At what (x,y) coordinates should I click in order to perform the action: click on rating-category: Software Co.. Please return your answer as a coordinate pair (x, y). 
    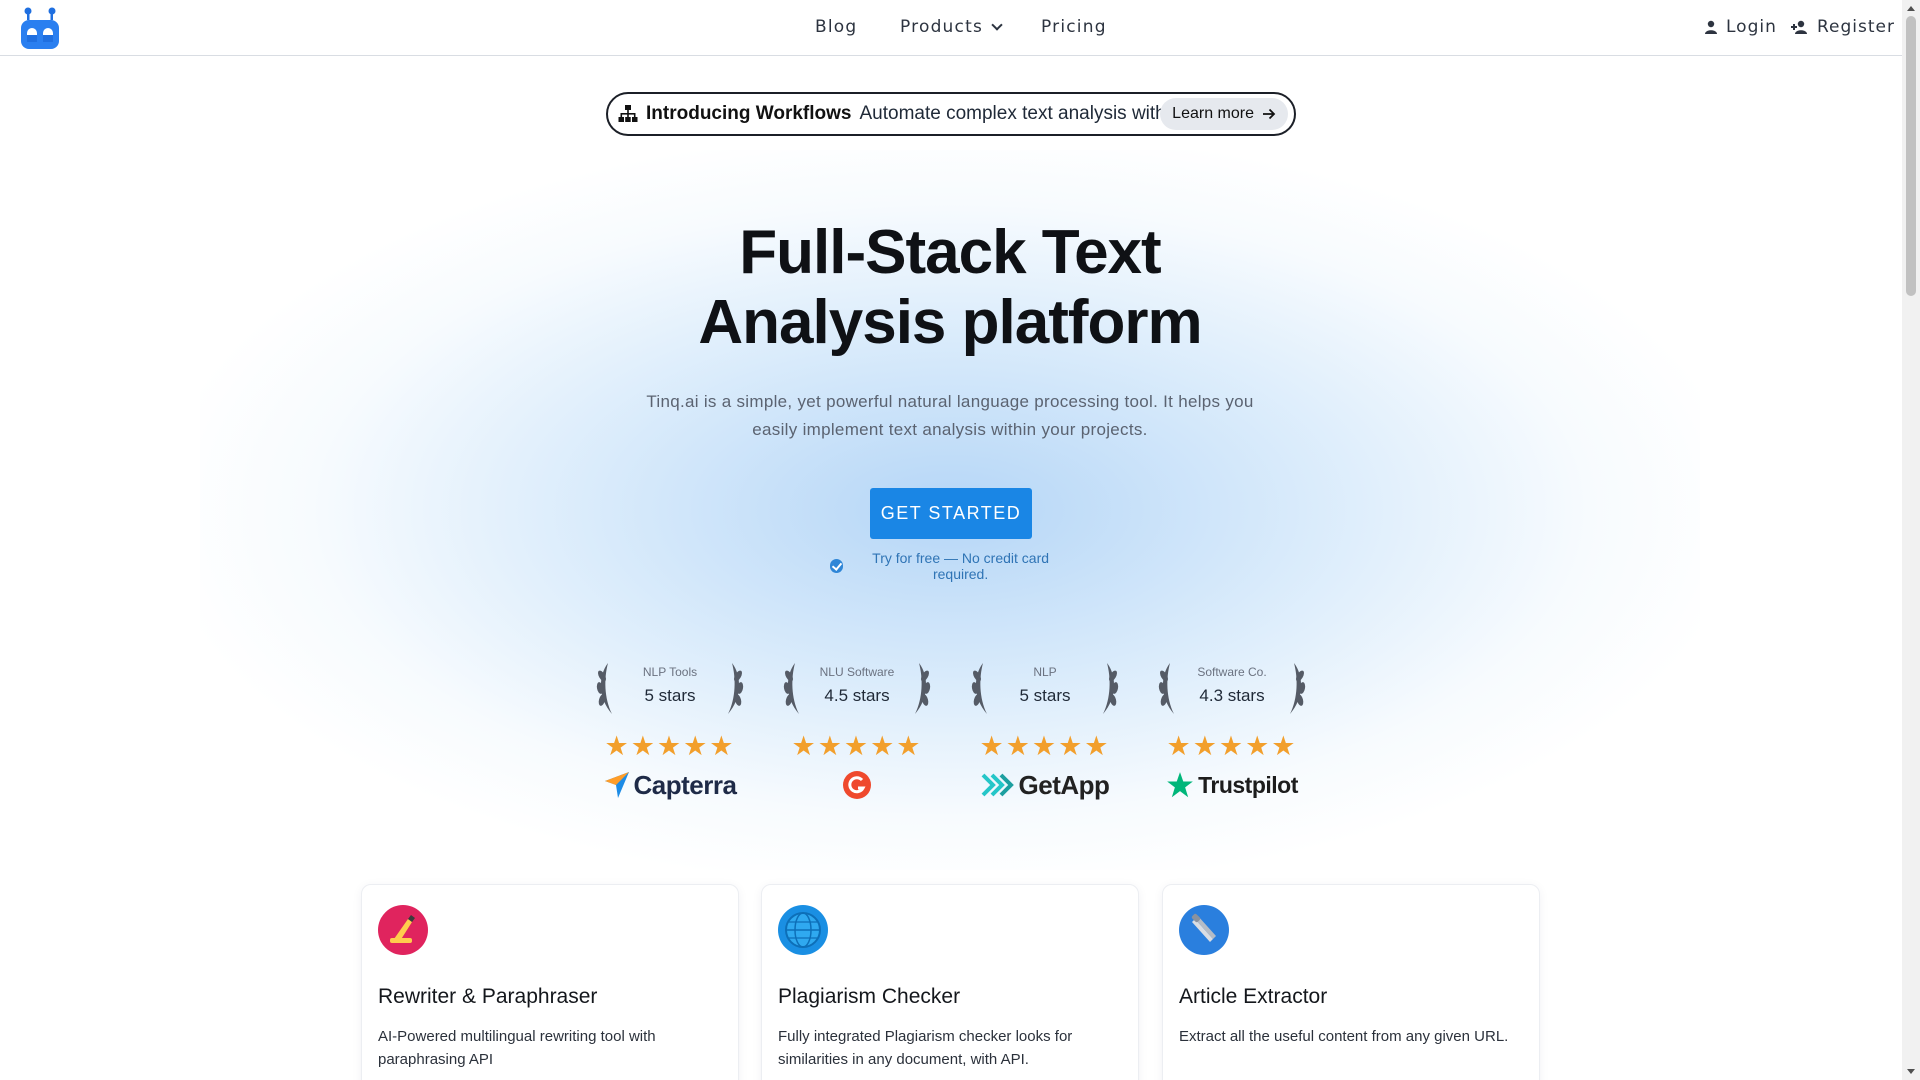
    Looking at the image, I should click on (1232, 672).